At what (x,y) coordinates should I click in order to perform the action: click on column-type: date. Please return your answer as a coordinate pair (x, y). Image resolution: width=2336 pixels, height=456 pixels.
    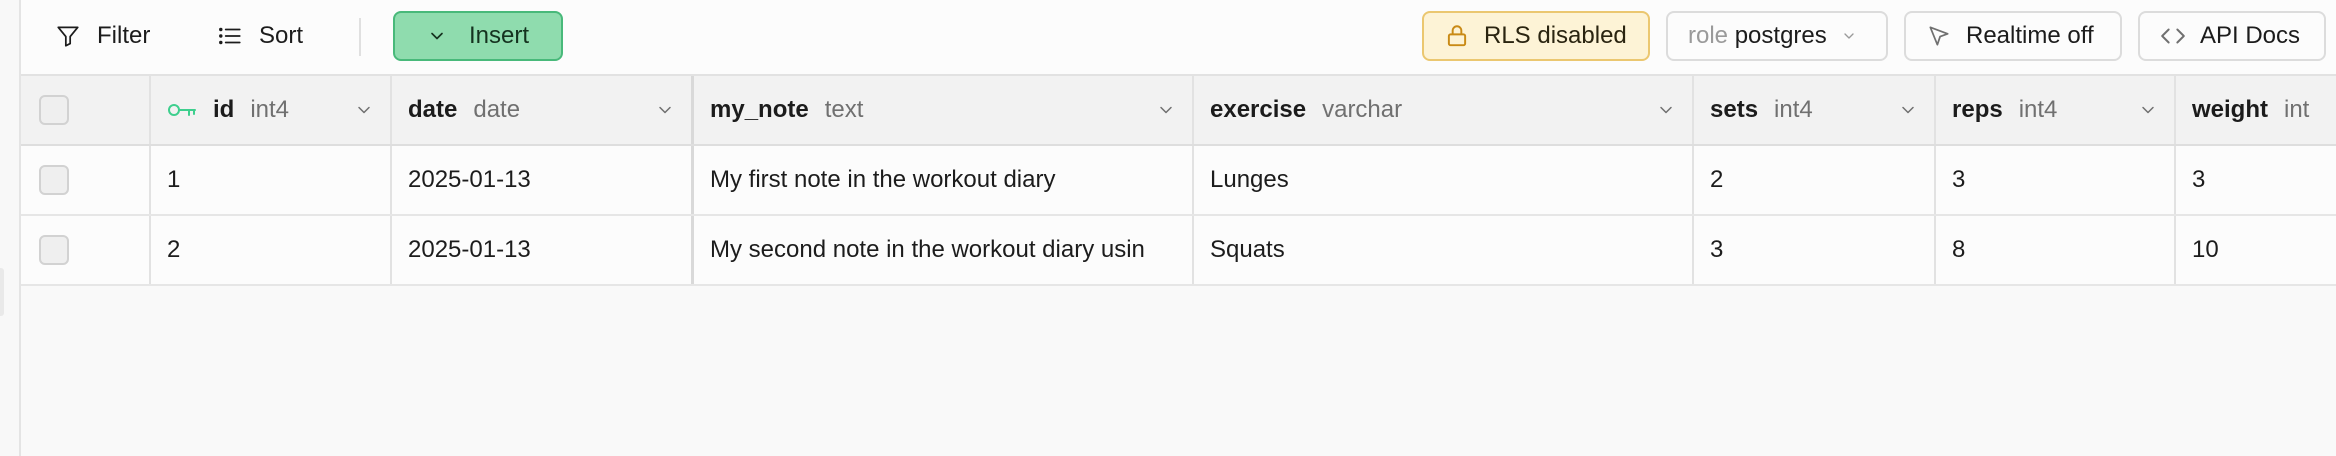
    Looking at the image, I should click on (497, 109).